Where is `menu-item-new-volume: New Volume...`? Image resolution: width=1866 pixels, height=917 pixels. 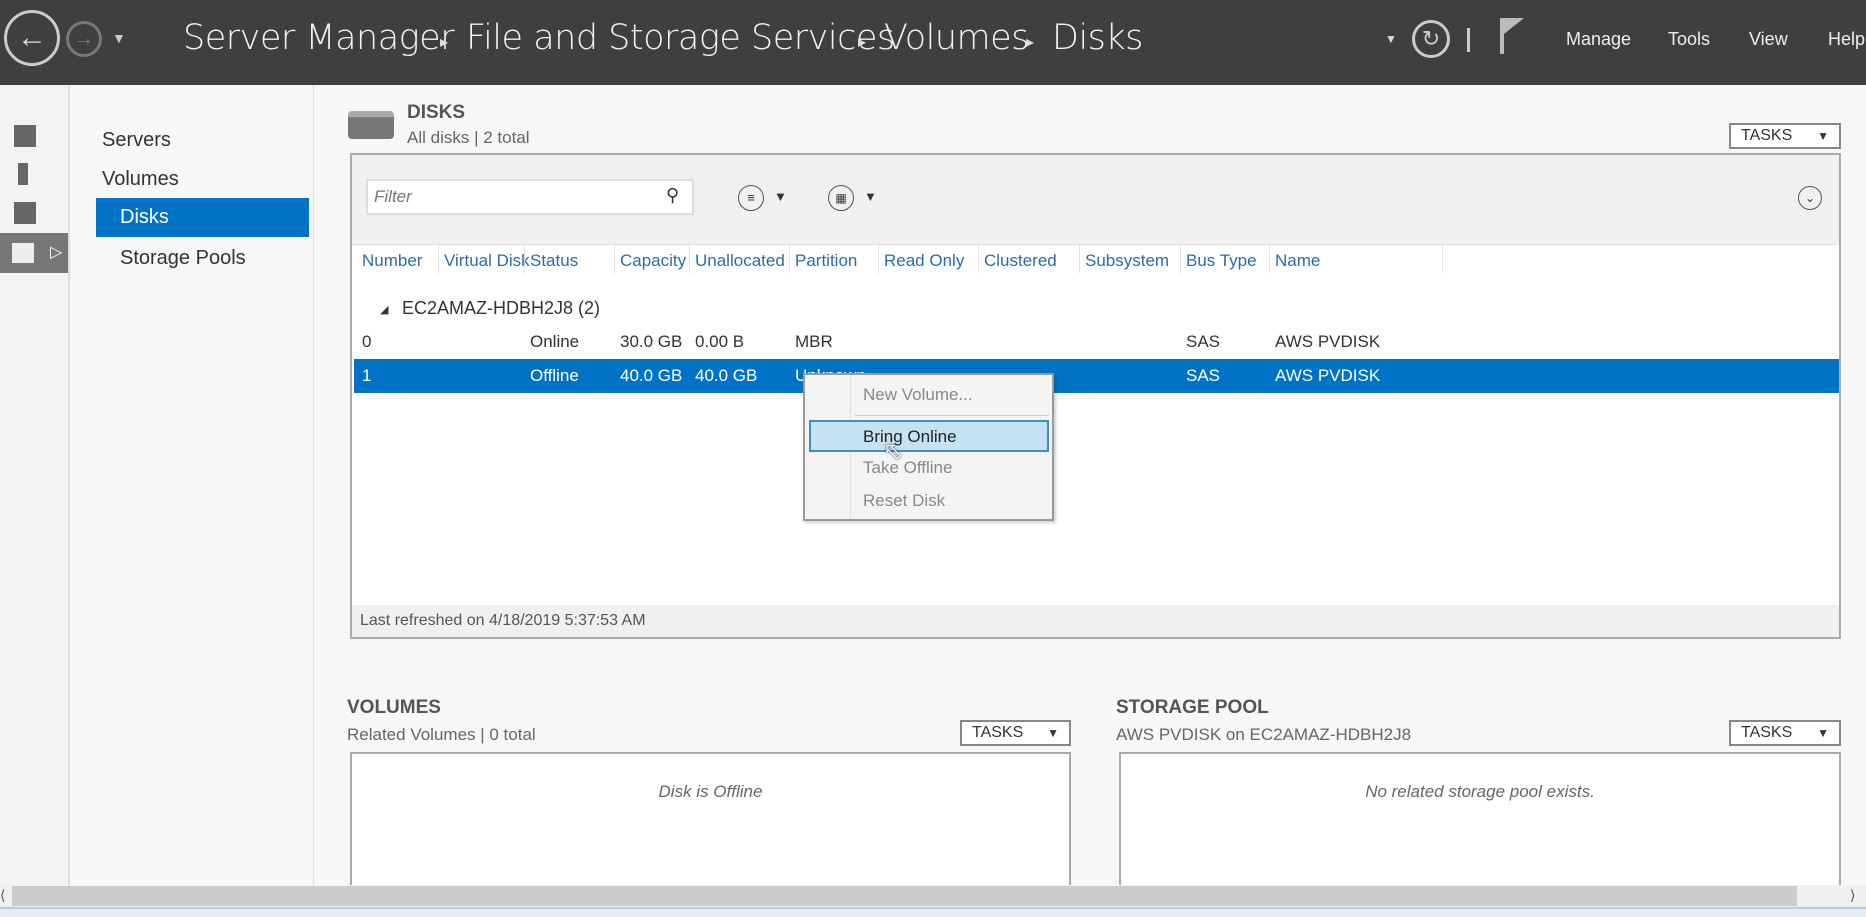
menu-item-new-volume: New Volume... is located at coordinates (918, 395).